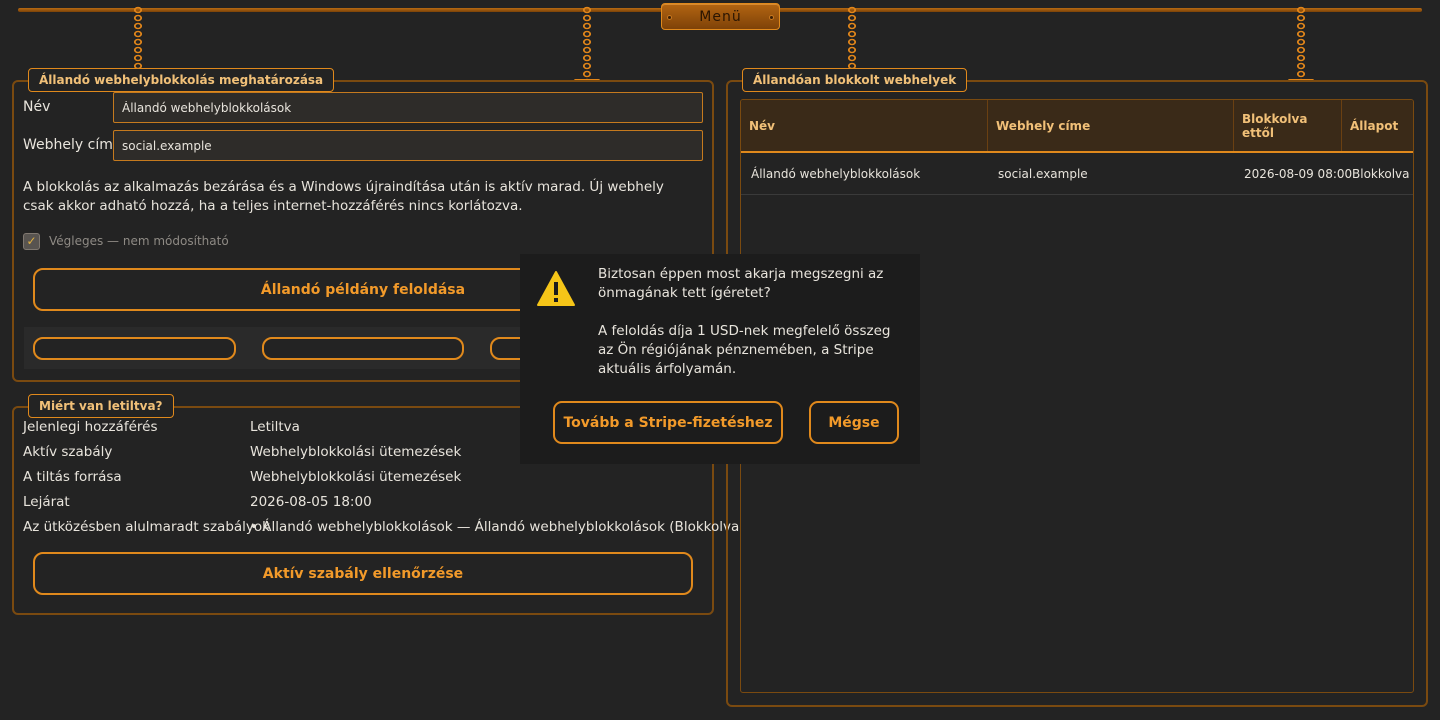  What do you see at coordinates (181, 80) in the screenshot?
I see `definition-panel-title: Állandó webhelyblokkolás meghatározása` at bounding box center [181, 80].